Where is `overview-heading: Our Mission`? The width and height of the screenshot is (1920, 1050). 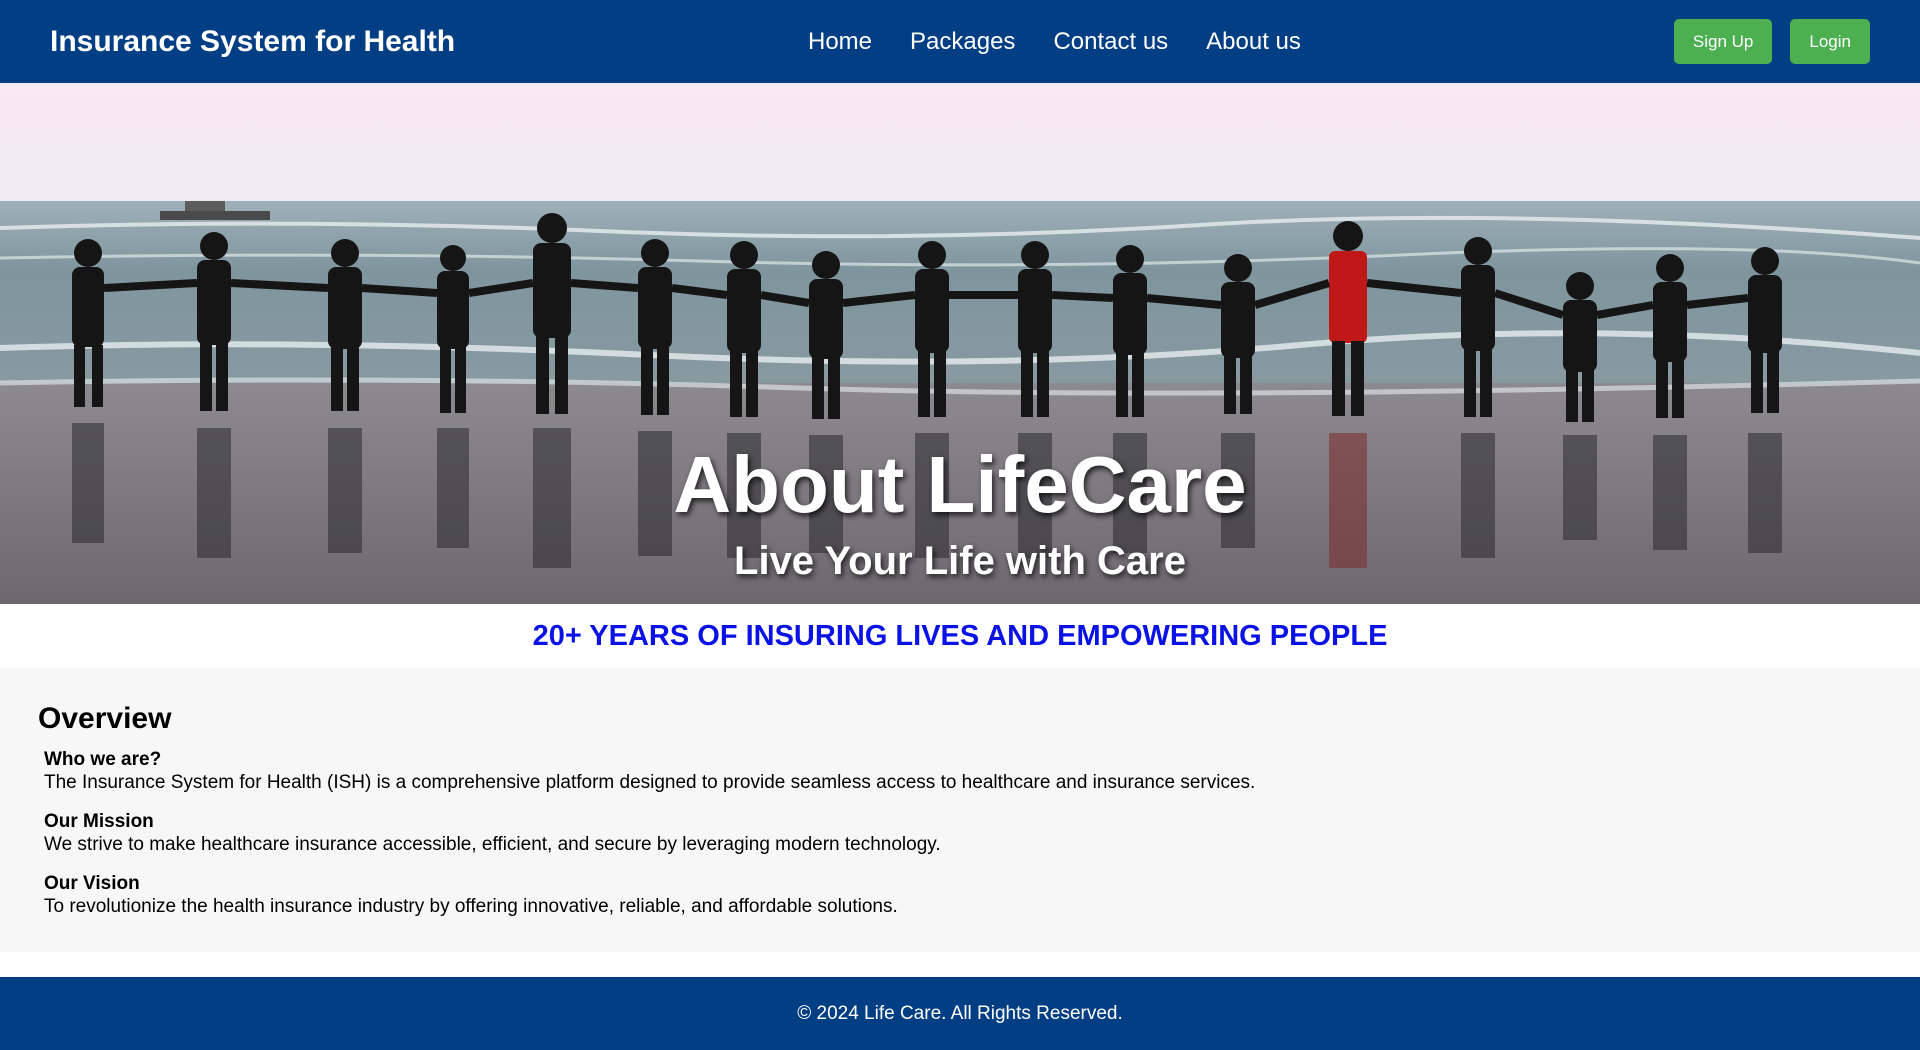 overview-heading: Our Mission is located at coordinates (99, 821).